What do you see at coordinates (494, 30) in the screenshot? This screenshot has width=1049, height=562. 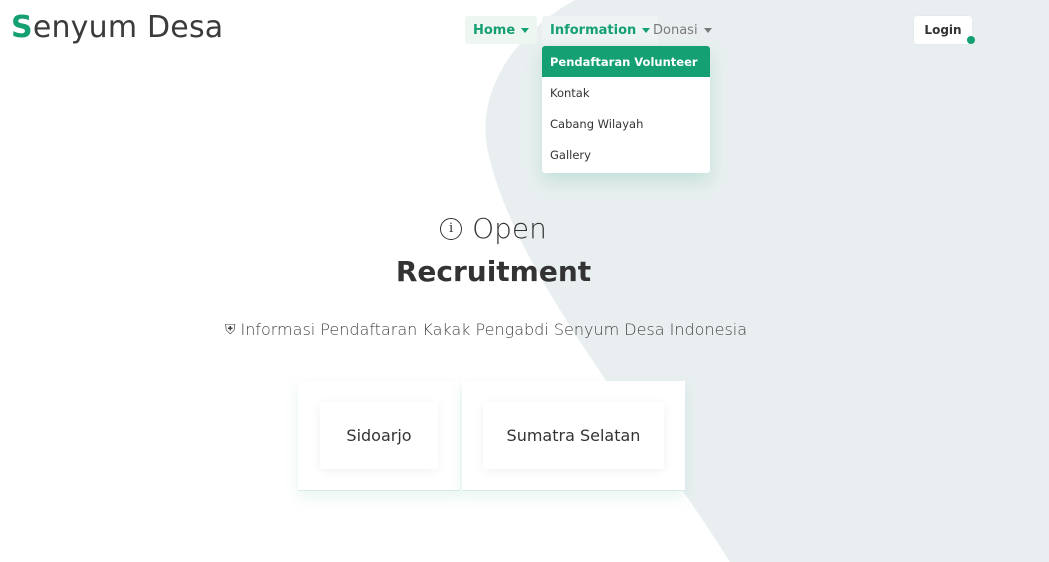 I see `nav-home-label: Home` at bounding box center [494, 30].